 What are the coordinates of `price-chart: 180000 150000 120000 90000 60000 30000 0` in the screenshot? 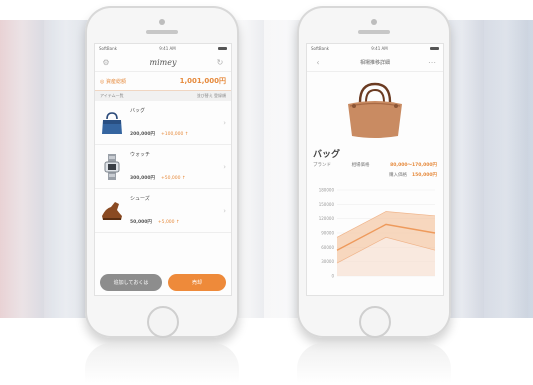 It's located at (375, 234).